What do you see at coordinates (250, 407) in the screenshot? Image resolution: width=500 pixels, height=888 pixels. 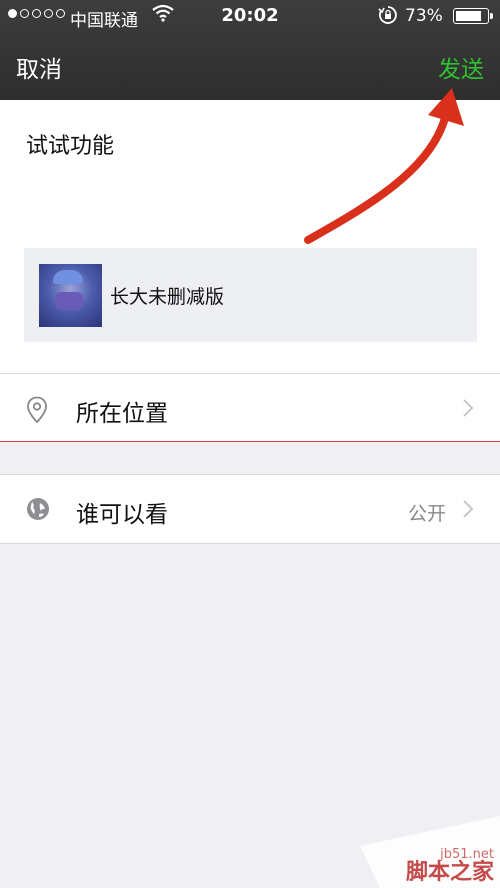 I see `location-row: 所在位置` at bounding box center [250, 407].